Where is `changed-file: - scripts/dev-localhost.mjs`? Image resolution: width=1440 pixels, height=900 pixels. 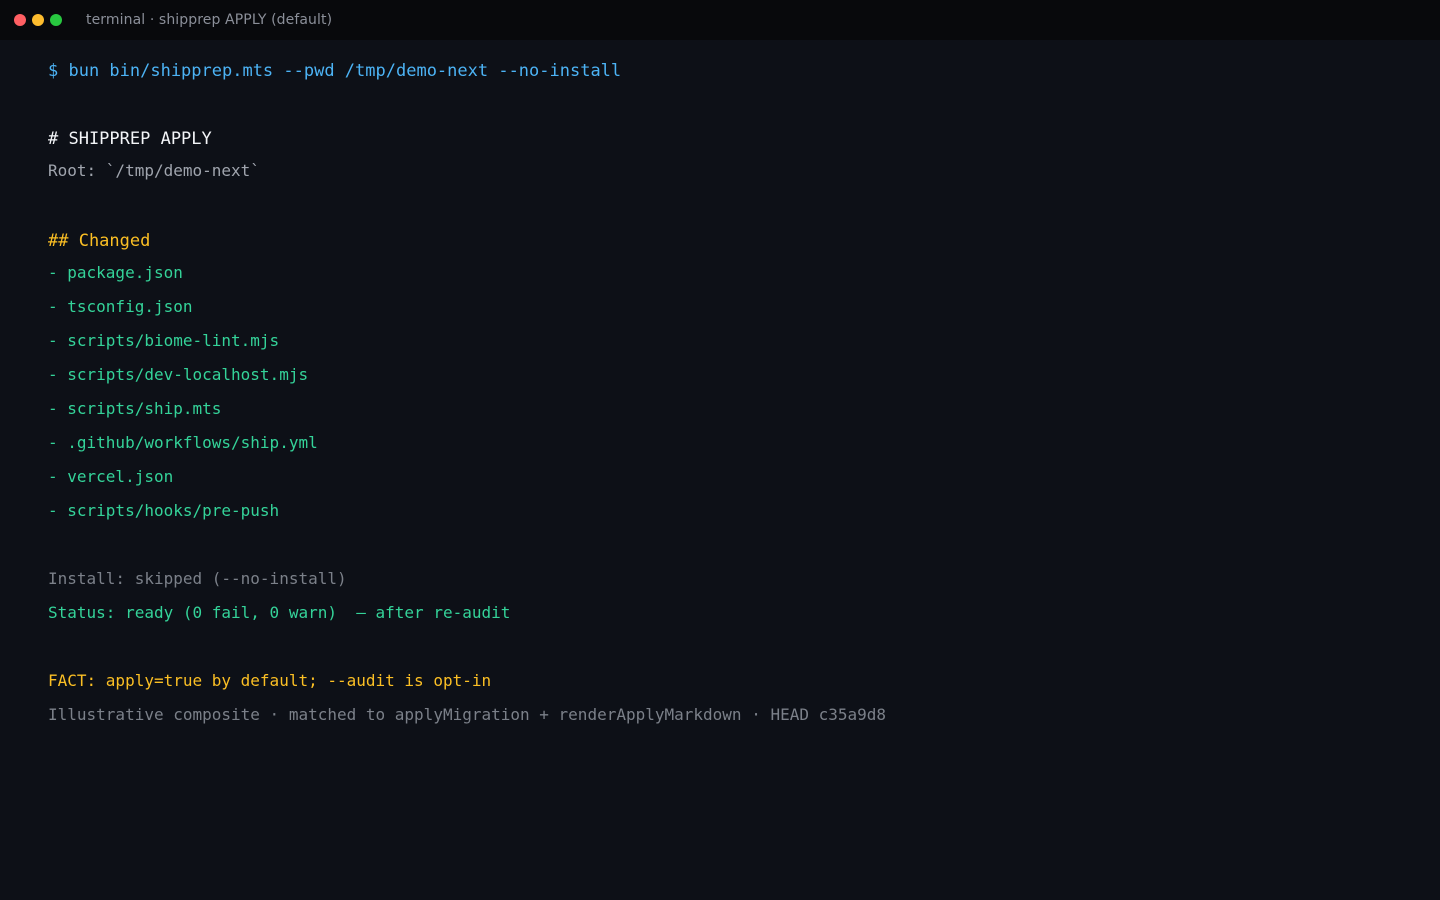 changed-file: - scripts/dev-localhost.mjs is located at coordinates (178, 374).